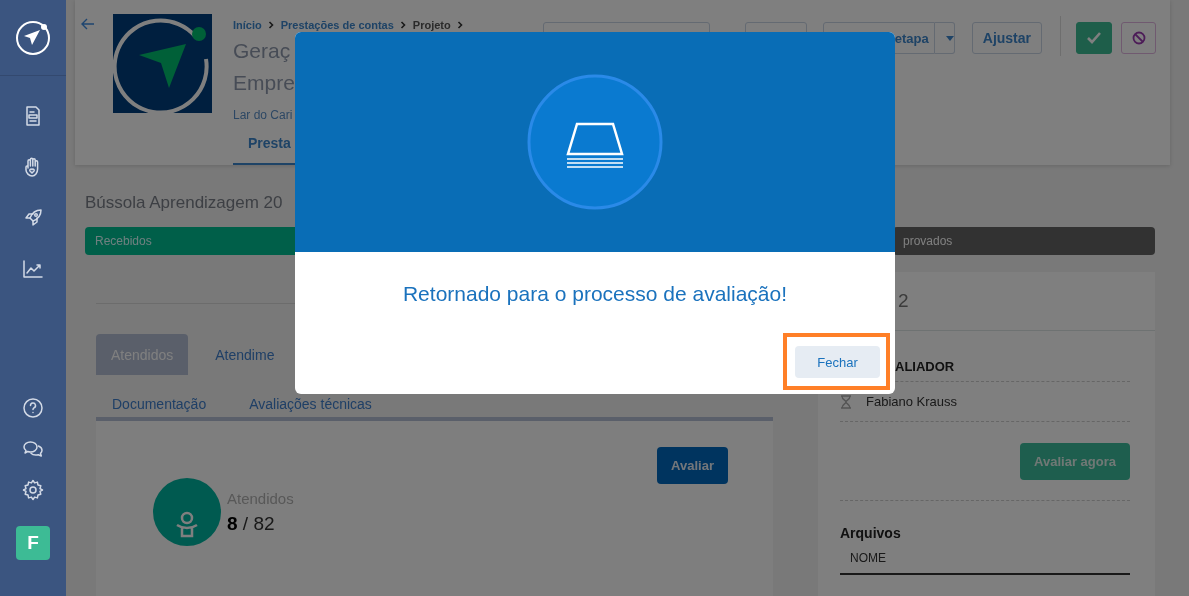 The image size is (1189, 596). What do you see at coordinates (595, 142) in the screenshot?
I see `tray-icon` at bounding box center [595, 142].